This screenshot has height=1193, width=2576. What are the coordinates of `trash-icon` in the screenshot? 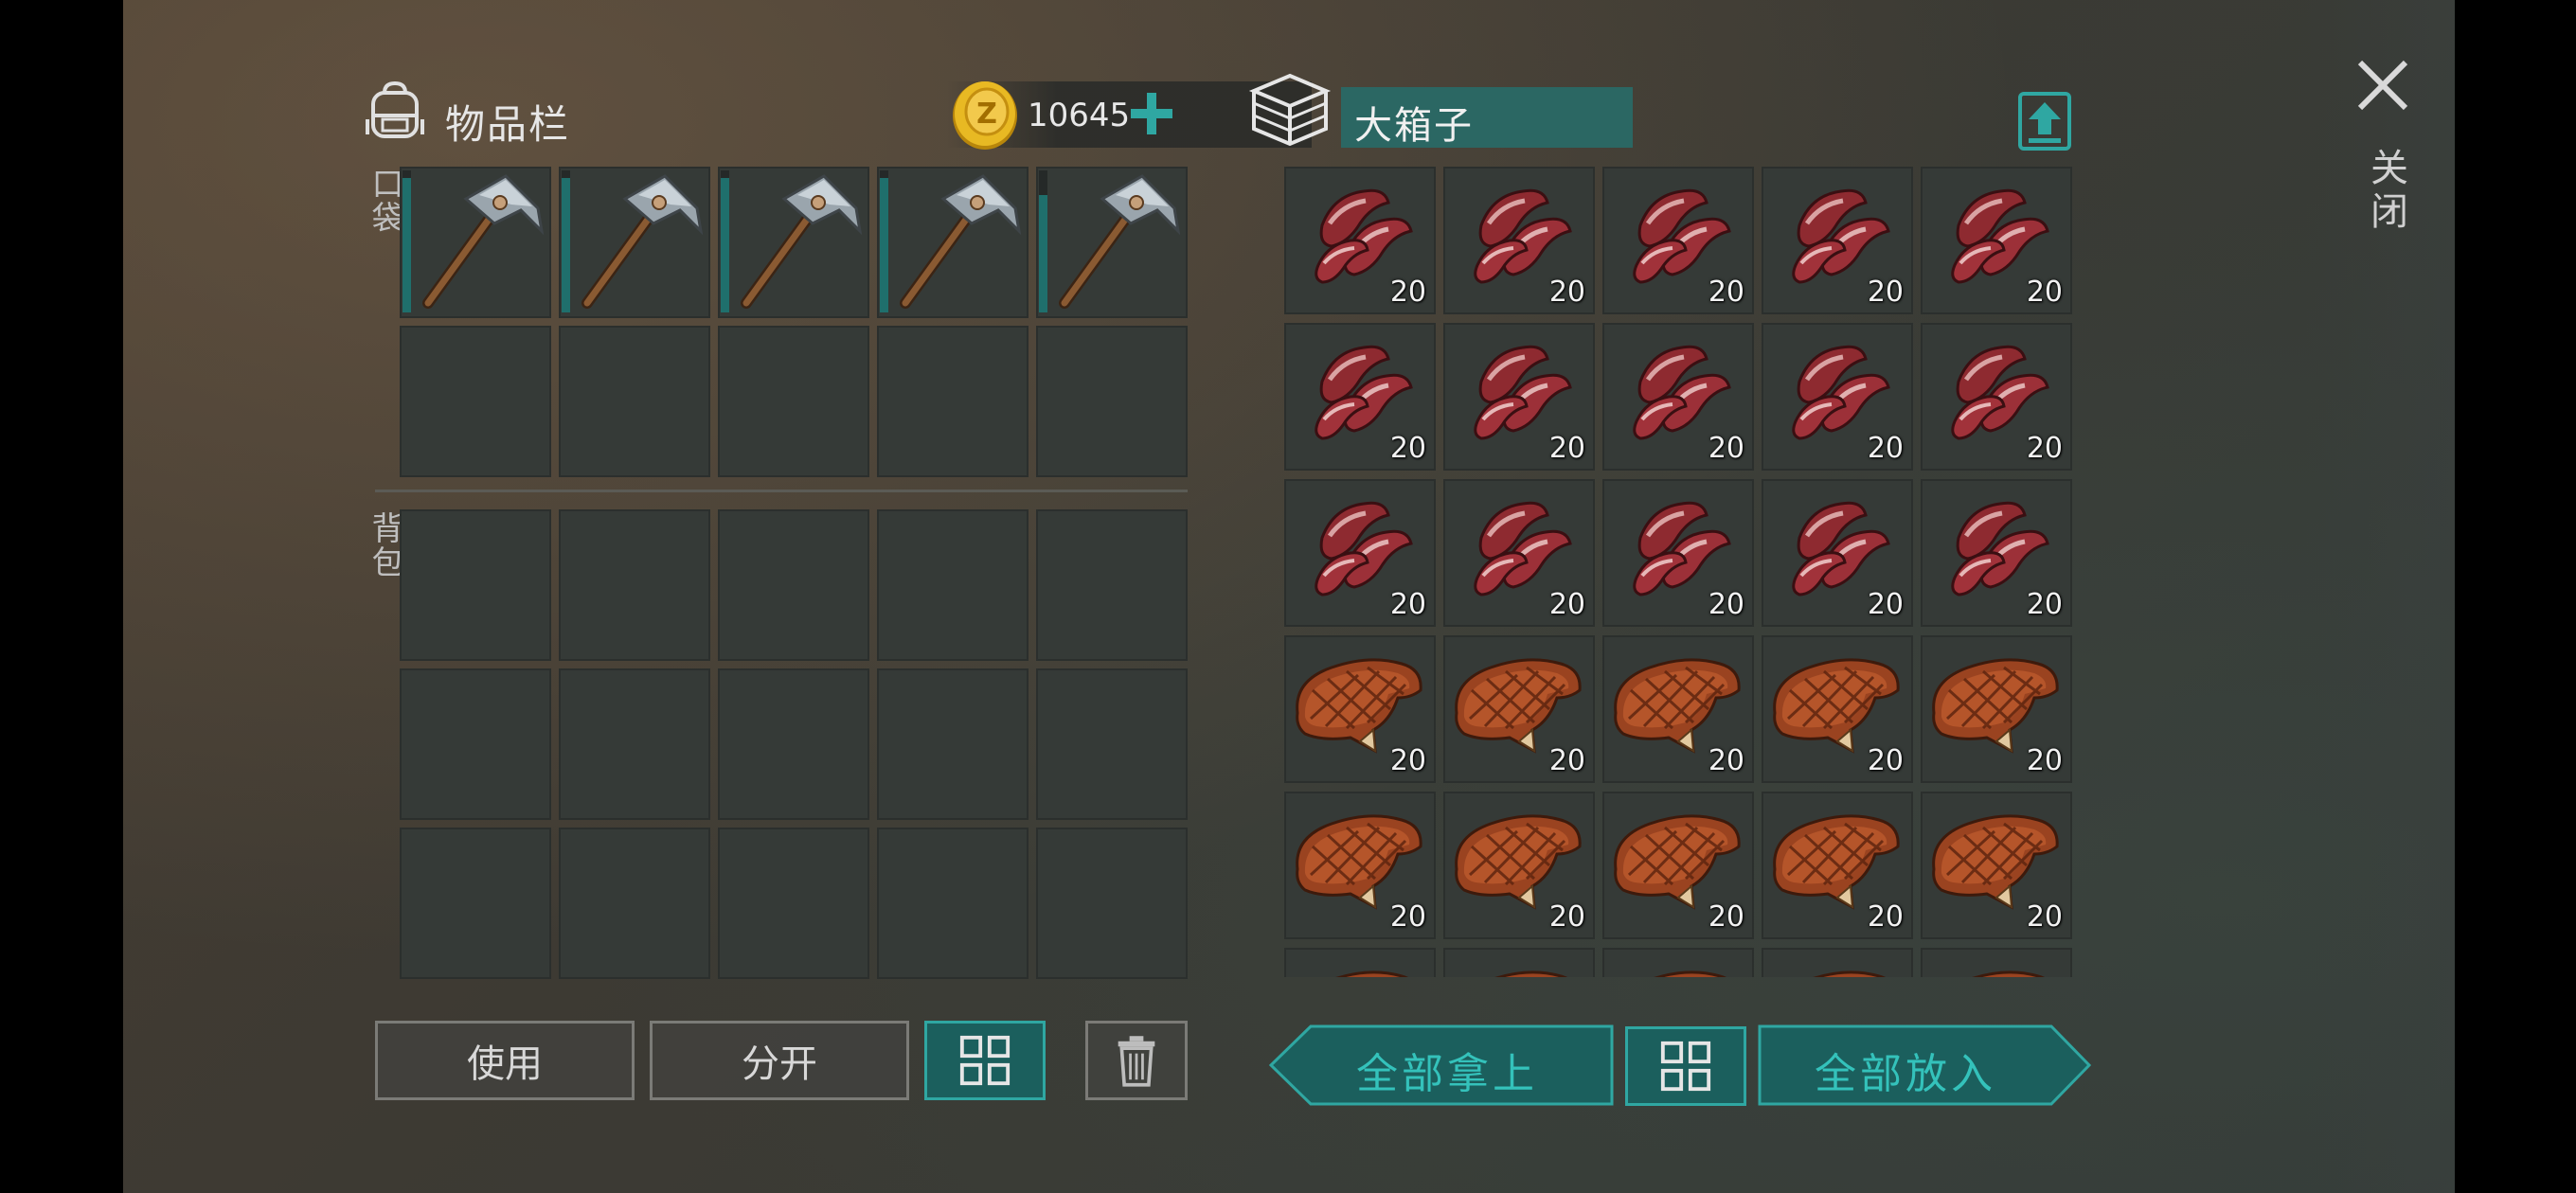 It's located at (1136, 1061).